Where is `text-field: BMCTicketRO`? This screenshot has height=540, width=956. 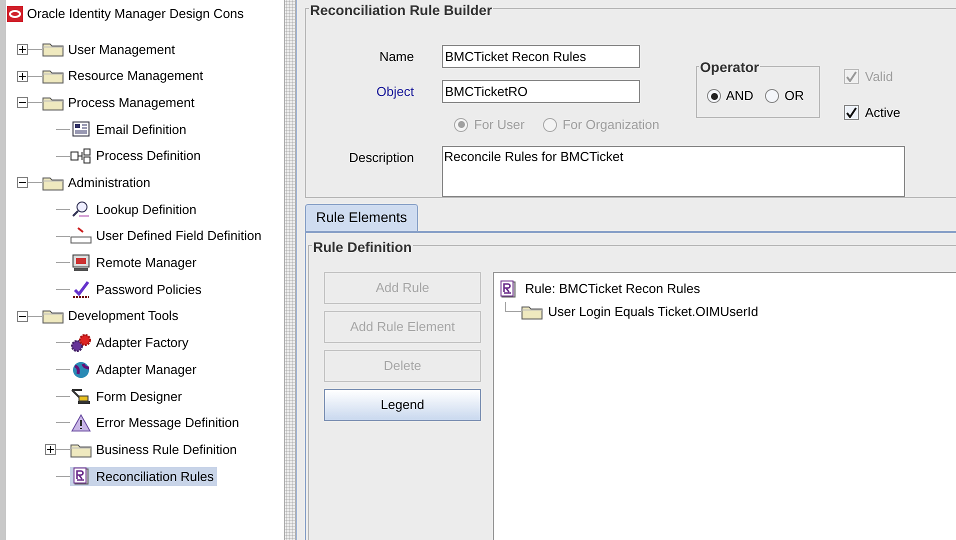
text-field: BMCTicketRO is located at coordinates (541, 91).